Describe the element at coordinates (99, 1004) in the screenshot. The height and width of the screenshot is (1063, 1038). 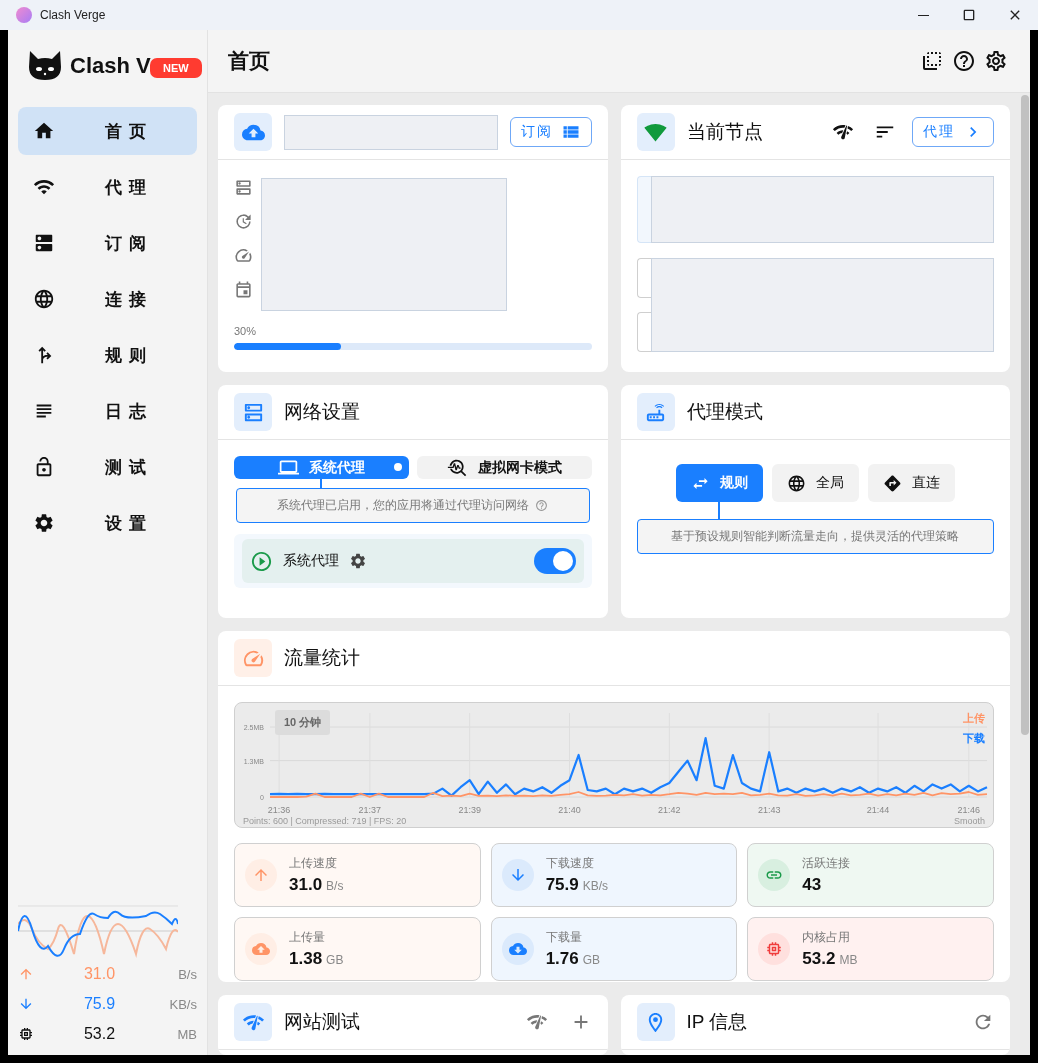
I see `stat-value: 75.9` at that location.